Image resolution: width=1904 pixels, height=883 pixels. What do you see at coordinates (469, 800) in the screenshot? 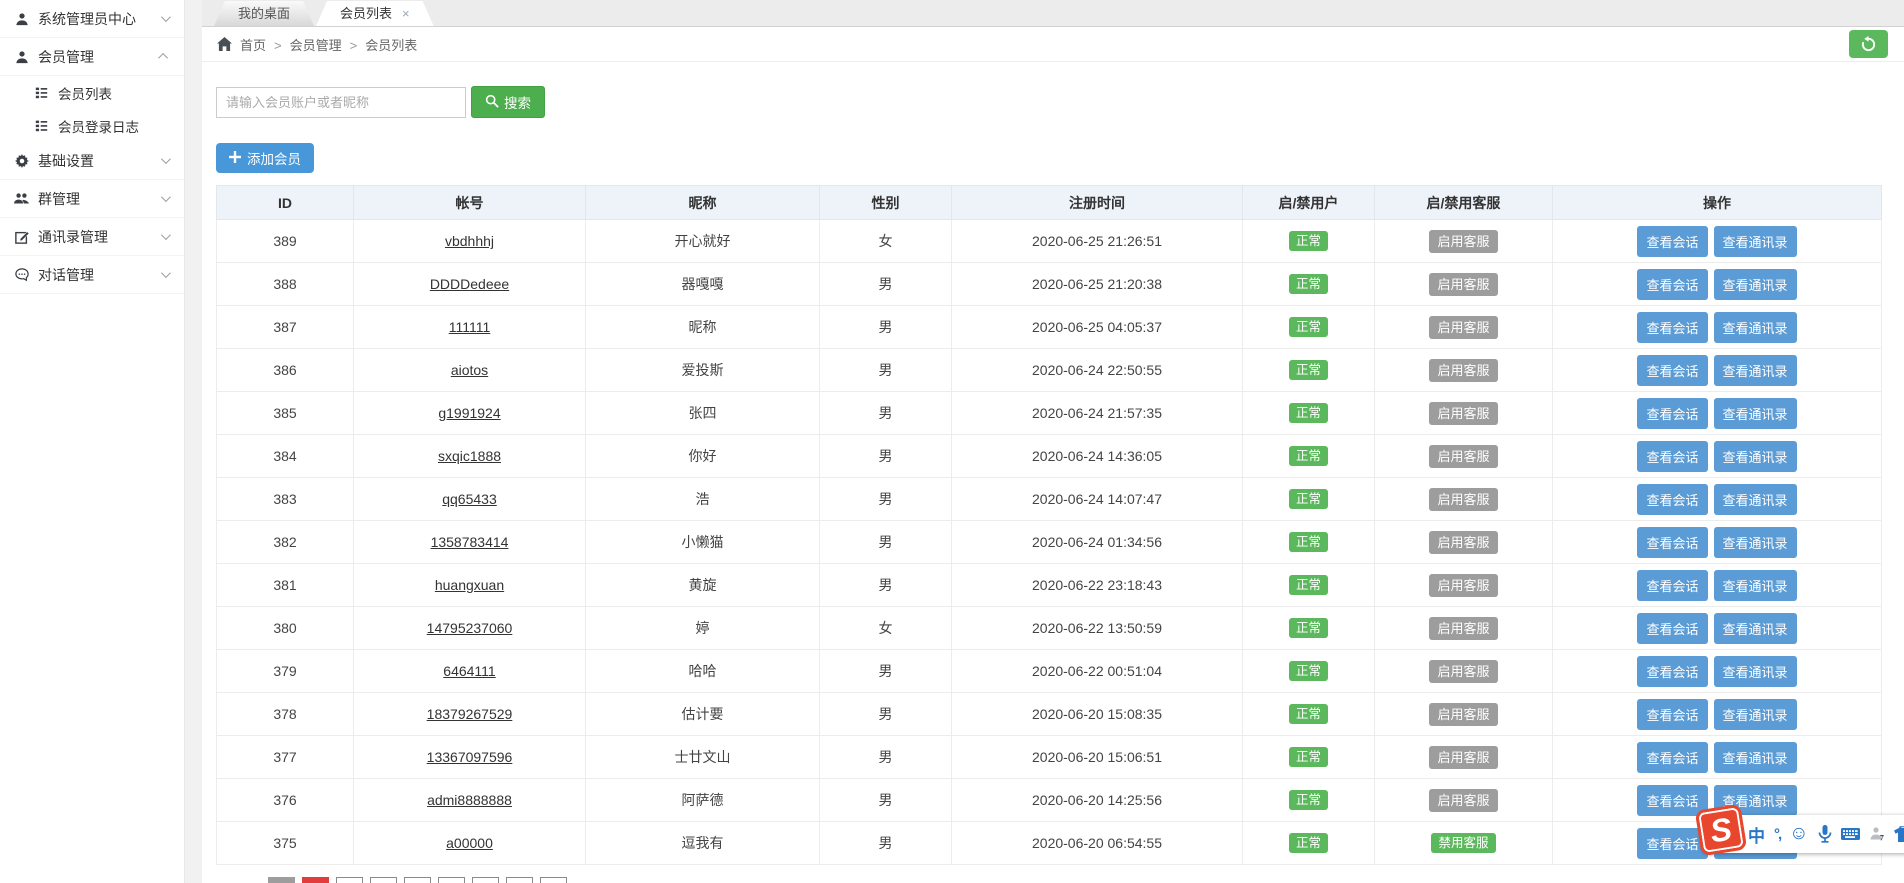
I see `account-link: admi8888888` at bounding box center [469, 800].